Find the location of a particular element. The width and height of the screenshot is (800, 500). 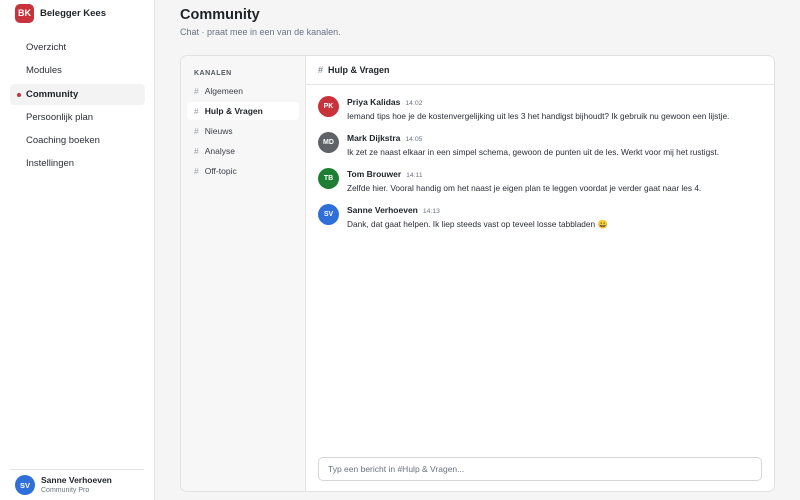

channels-heading: KANALEN is located at coordinates (213, 73).